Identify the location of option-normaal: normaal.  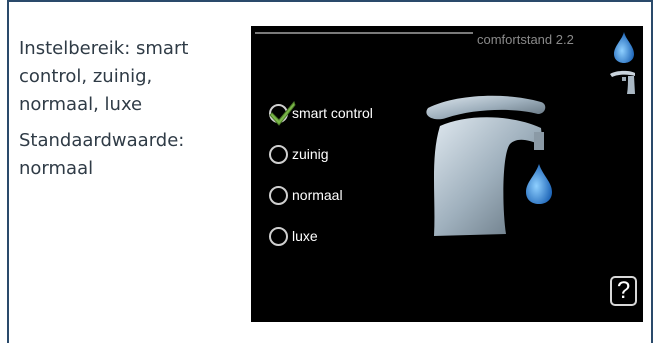
(321, 195).